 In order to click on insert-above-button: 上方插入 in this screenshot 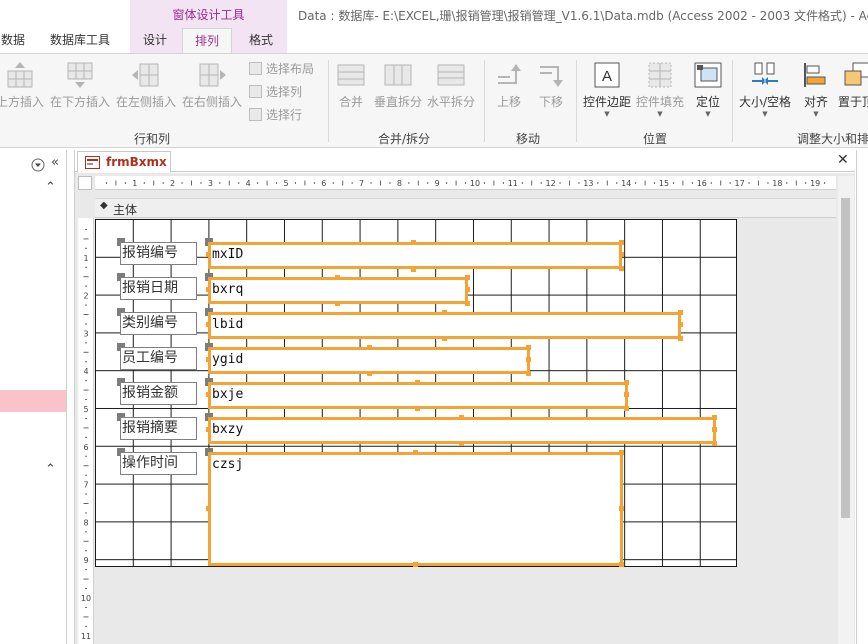, I will do `click(23, 89)`.